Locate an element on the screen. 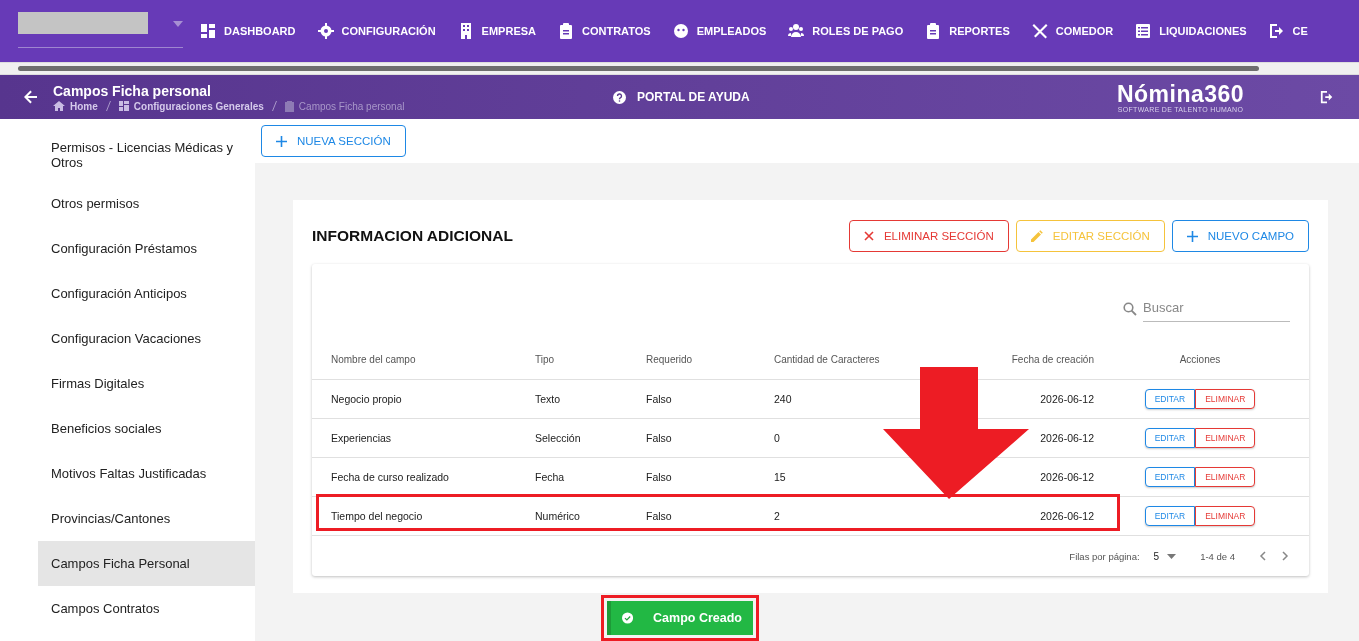 The width and height of the screenshot is (1359, 641). home-icon is located at coordinates (59, 106).